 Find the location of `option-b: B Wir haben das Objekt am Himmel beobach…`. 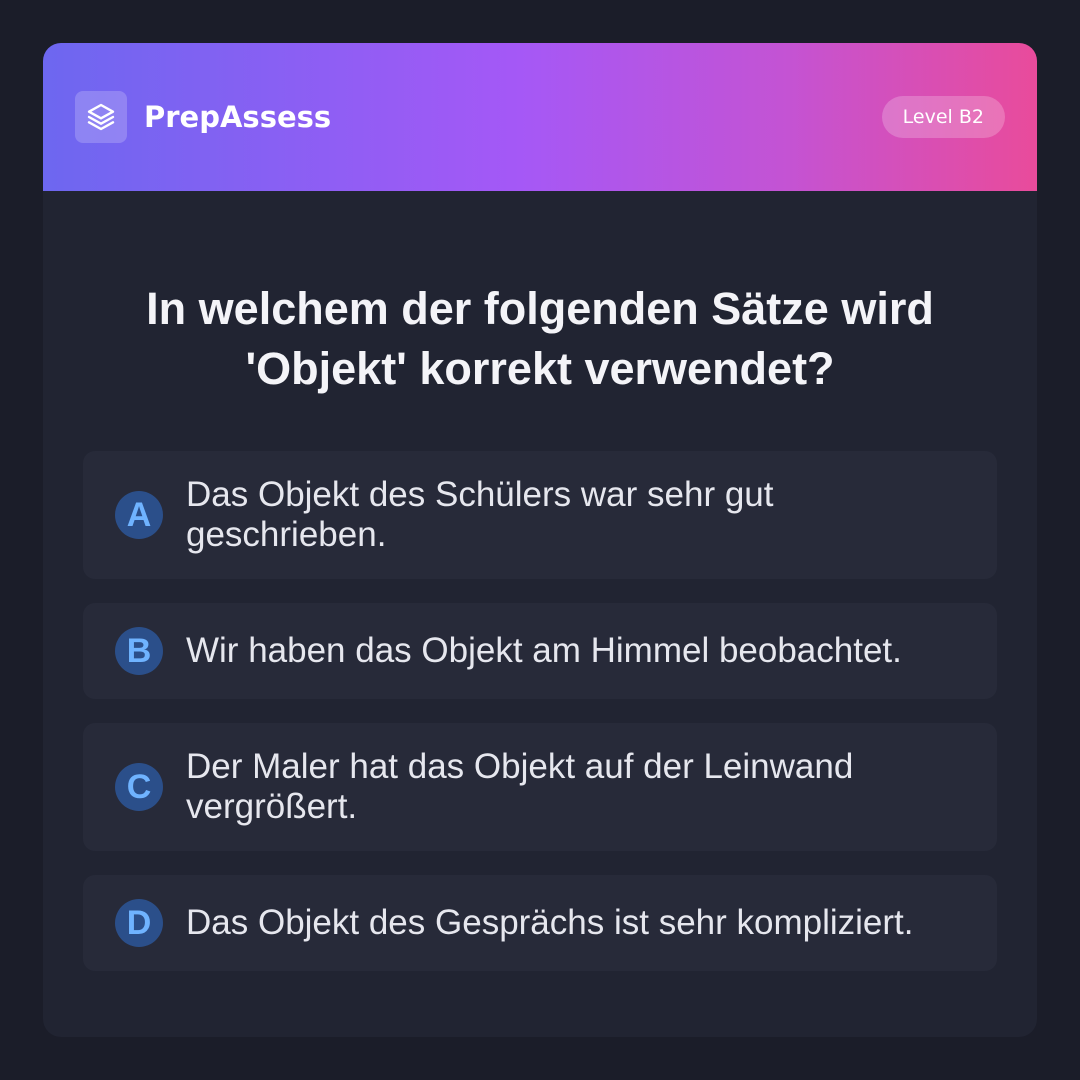

option-b: B Wir haben das Objekt am Himmel beobach… is located at coordinates (540, 651).